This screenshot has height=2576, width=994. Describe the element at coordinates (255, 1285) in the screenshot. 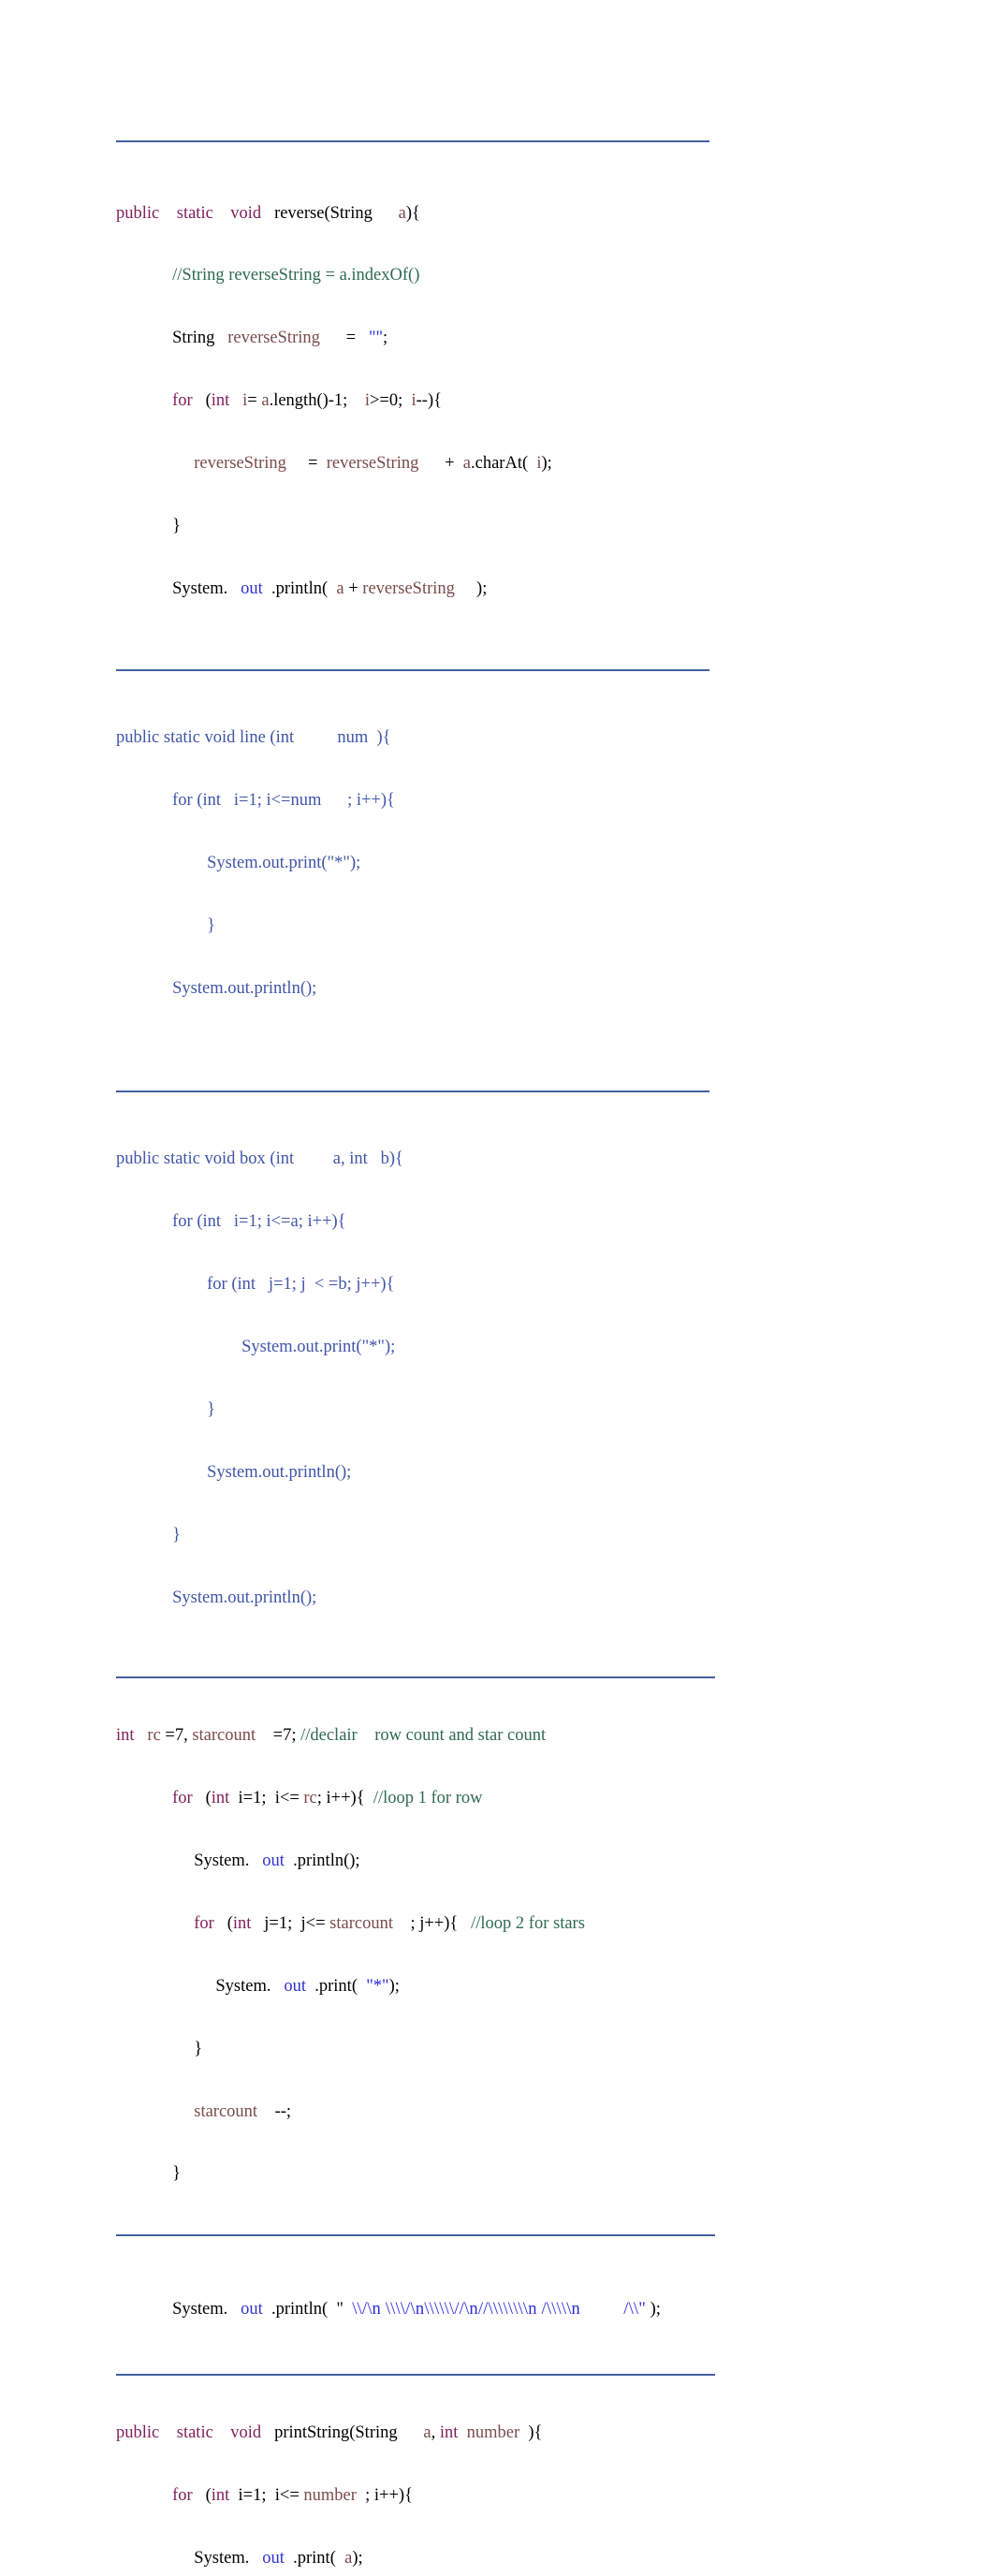

I see `code-line: for (int j=1; j < =b; j++){` at that location.